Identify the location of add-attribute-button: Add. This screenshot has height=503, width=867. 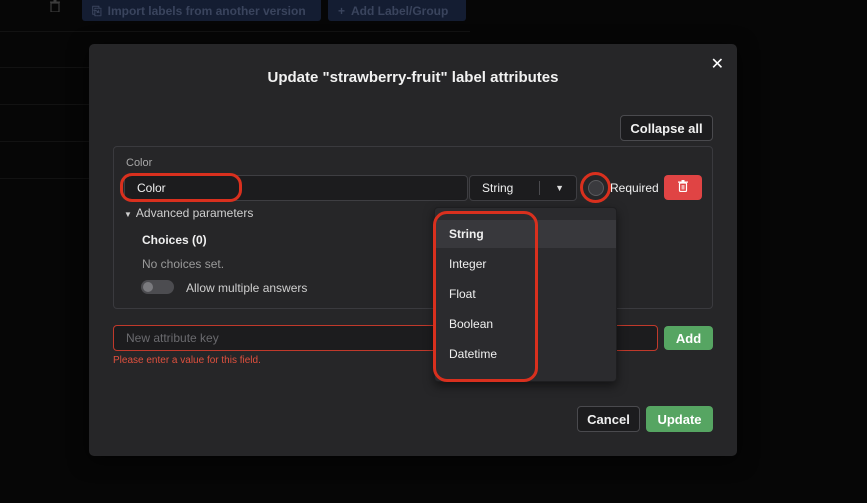
(688, 338).